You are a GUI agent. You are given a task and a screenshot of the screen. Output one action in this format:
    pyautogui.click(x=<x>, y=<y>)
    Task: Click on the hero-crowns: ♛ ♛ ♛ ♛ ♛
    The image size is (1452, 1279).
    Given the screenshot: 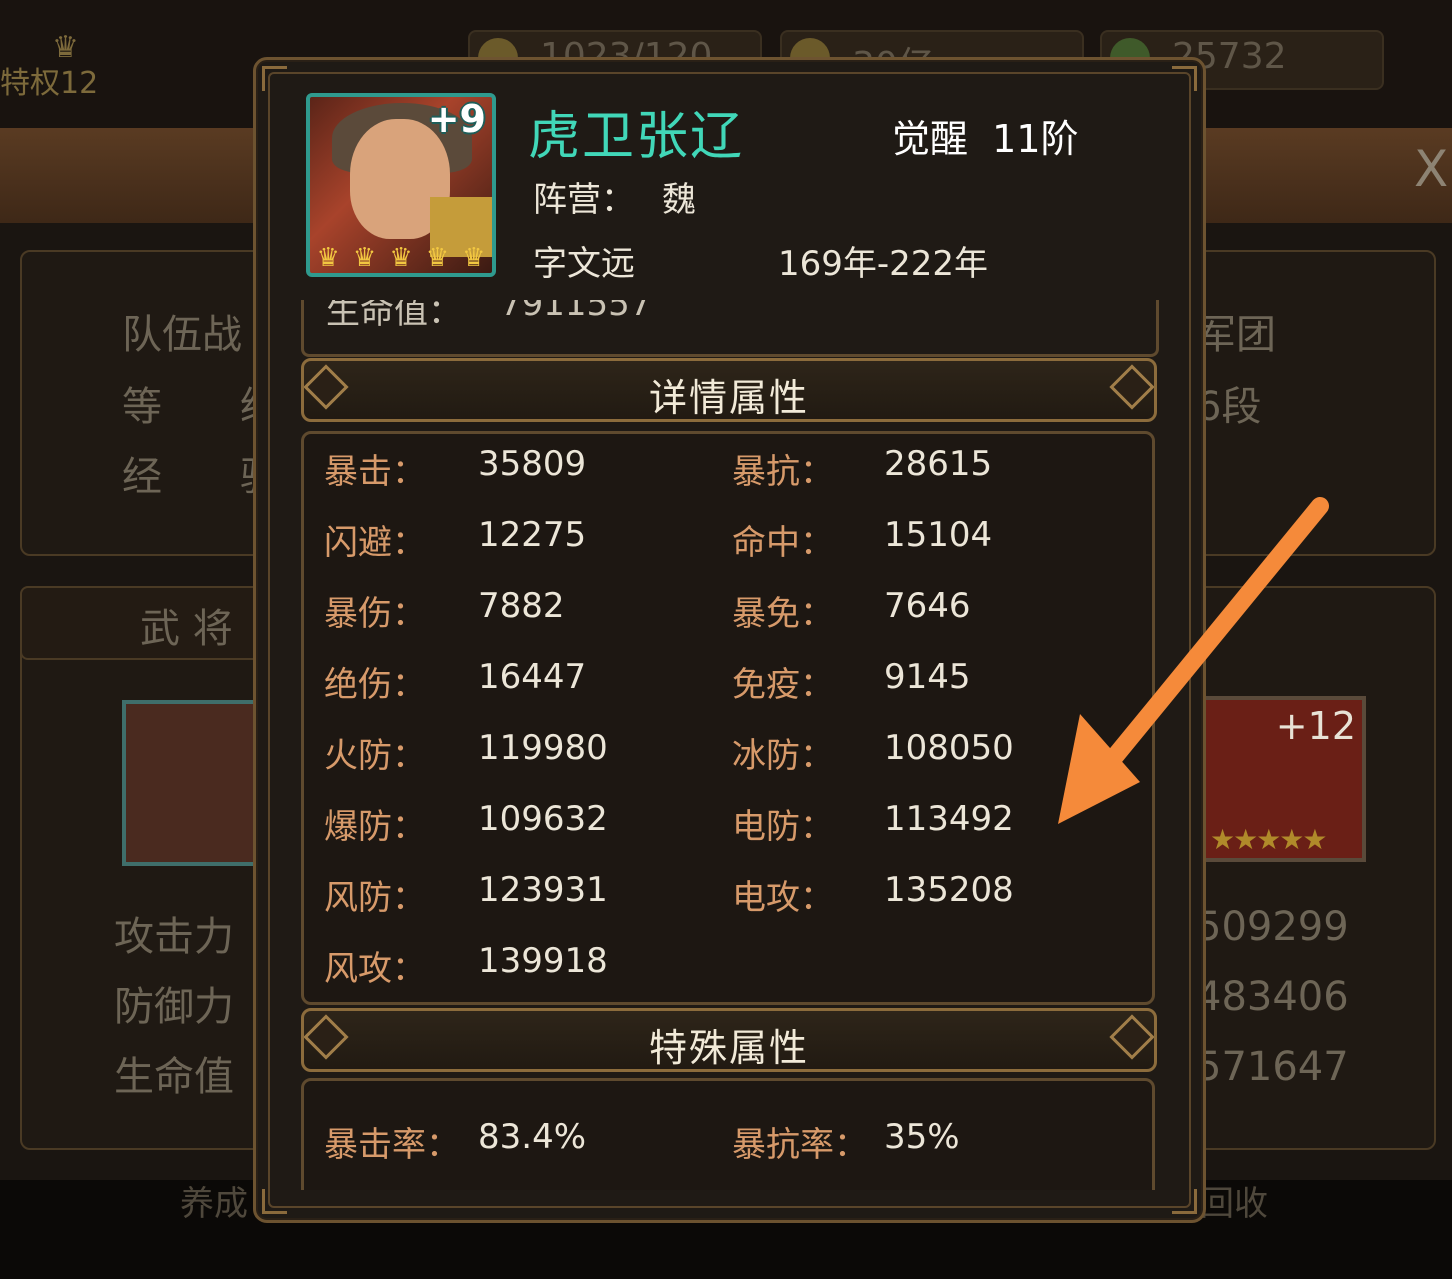 What is the action you would take?
    pyautogui.click(x=401, y=258)
    